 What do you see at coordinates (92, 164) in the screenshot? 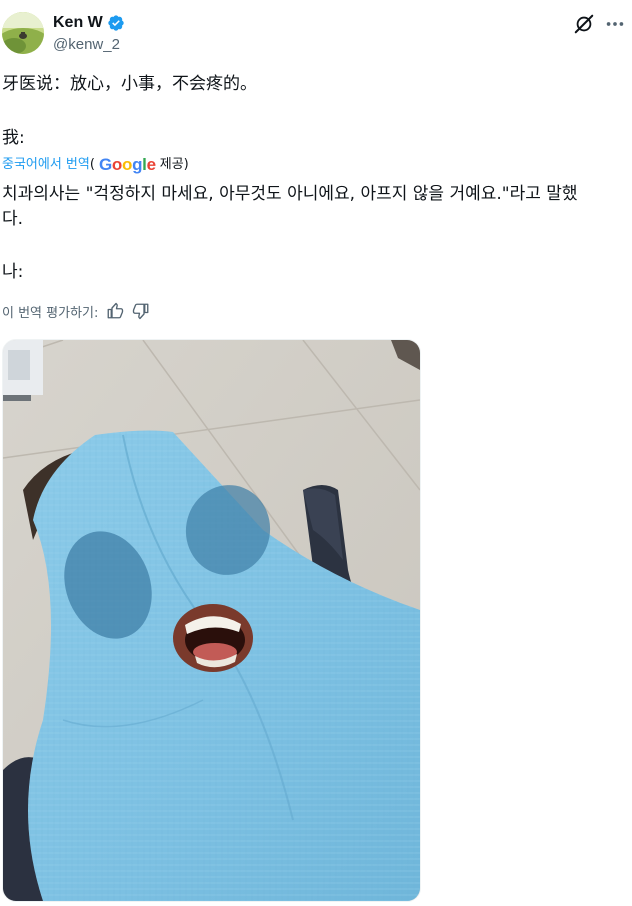
I see `paren-open: (` at bounding box center [92, 164].